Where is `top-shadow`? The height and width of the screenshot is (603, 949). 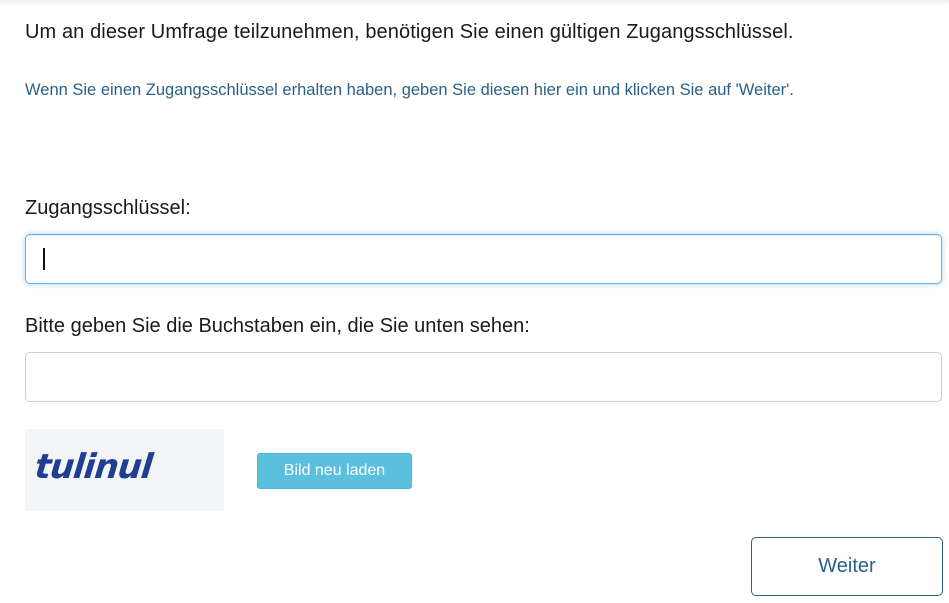 top-shadow is located at coordinates (474, 3).